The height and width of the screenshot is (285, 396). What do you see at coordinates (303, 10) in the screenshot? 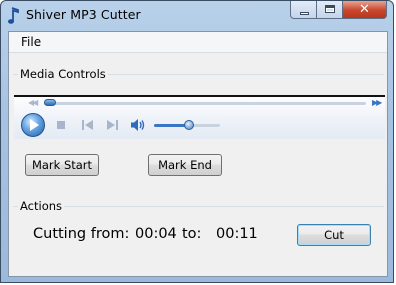
I see `minimize-button` at bounding box center [303, 10].